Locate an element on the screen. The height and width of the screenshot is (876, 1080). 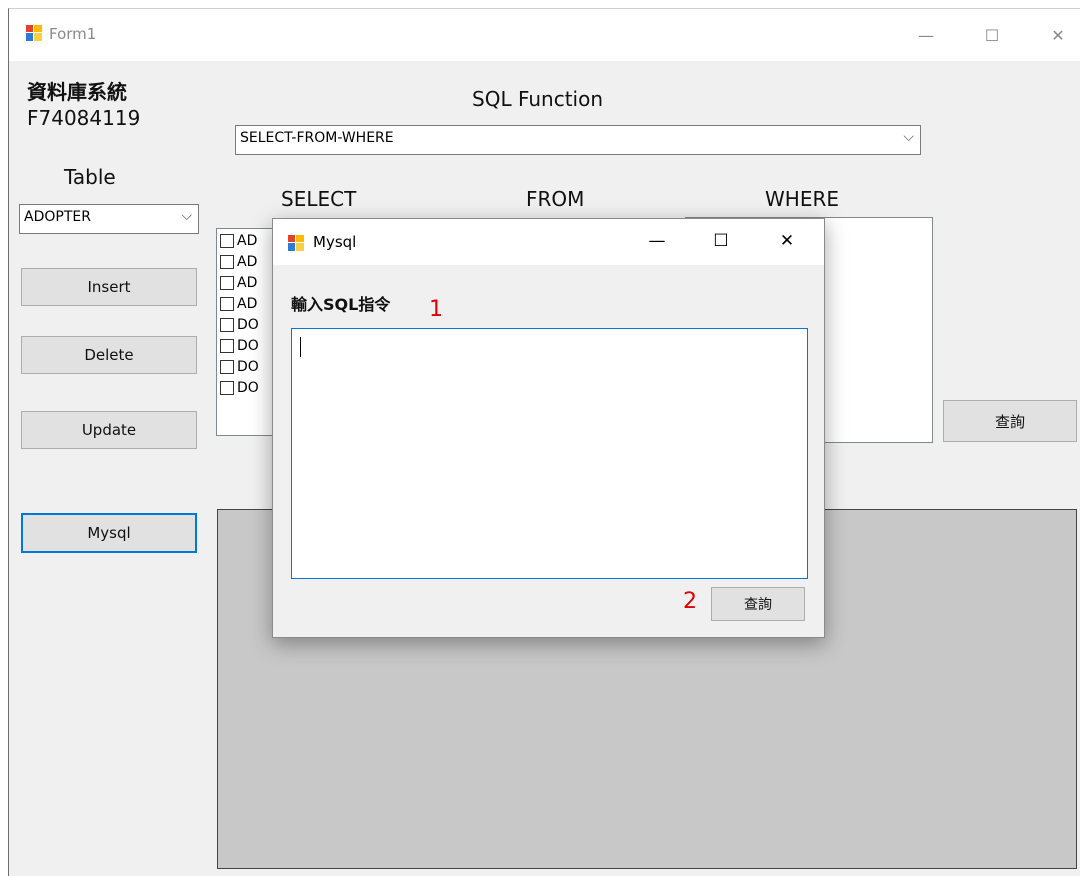
header-system-label: 資料庫系統 is located at coordinates (77, 92).